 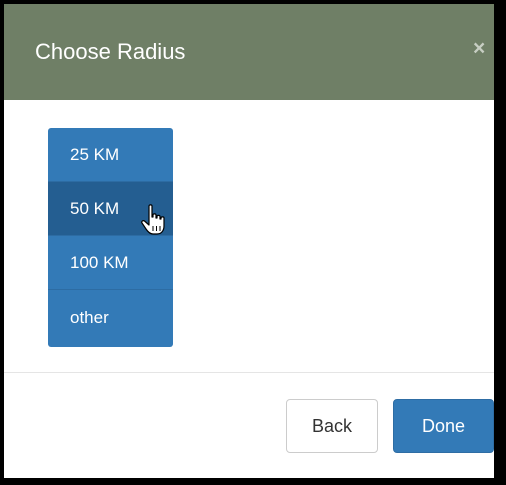 I want to click on radius-option-25km: 25 KM, so click(x=110, y=155).